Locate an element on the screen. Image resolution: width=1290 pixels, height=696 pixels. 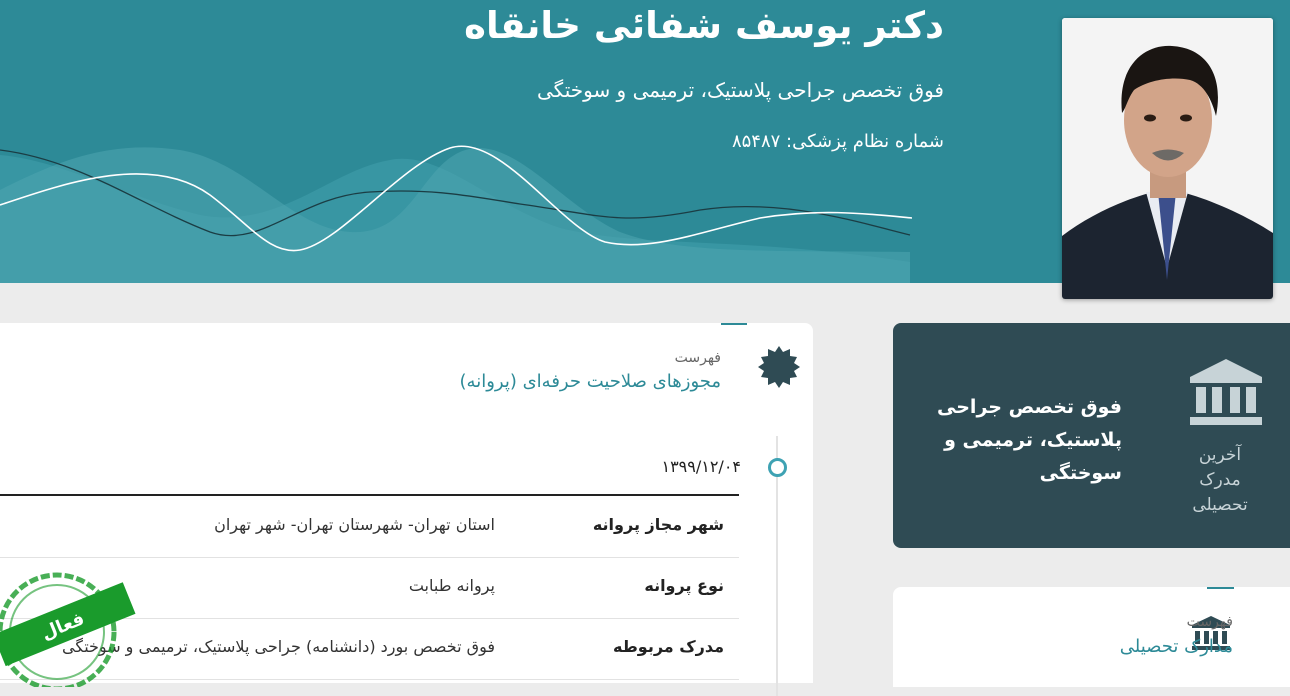
license-row-label: شهر مجاز پروانه is located at coordinates (658, 524).